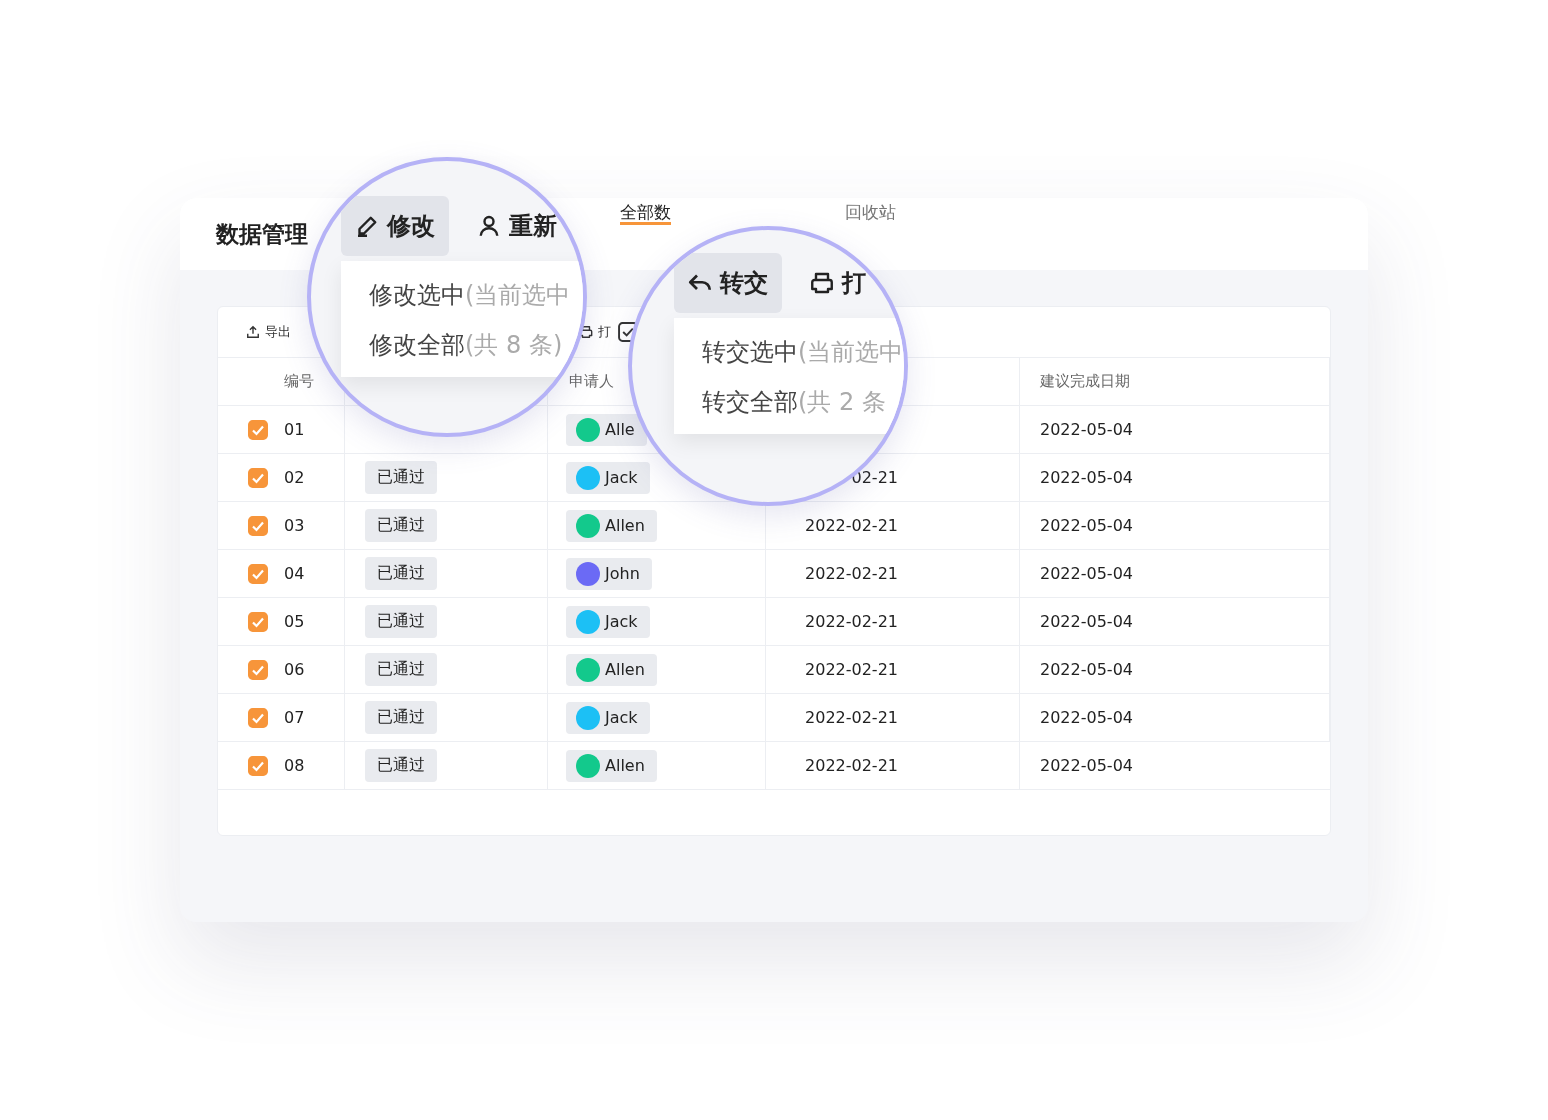 This screenshot has height=1120, width=1548. Describe the element at coordinates (870, 213) in the screenshot. I see `tab: 回收站` at that location.